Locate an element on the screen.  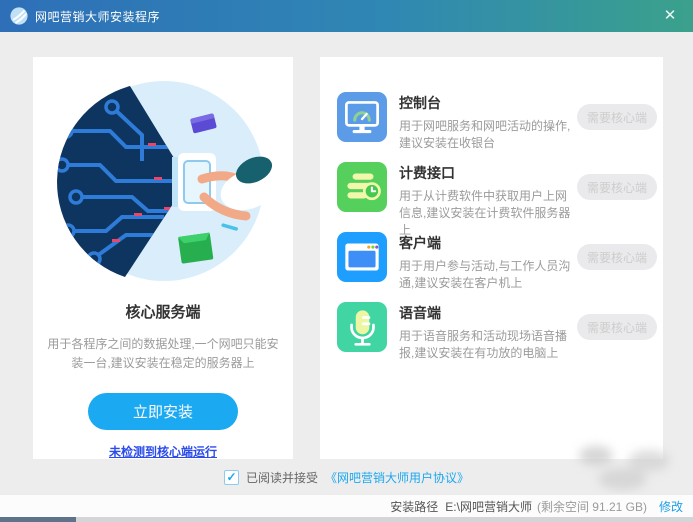
component-title: 客户端 is located at coordinates (420, 243).